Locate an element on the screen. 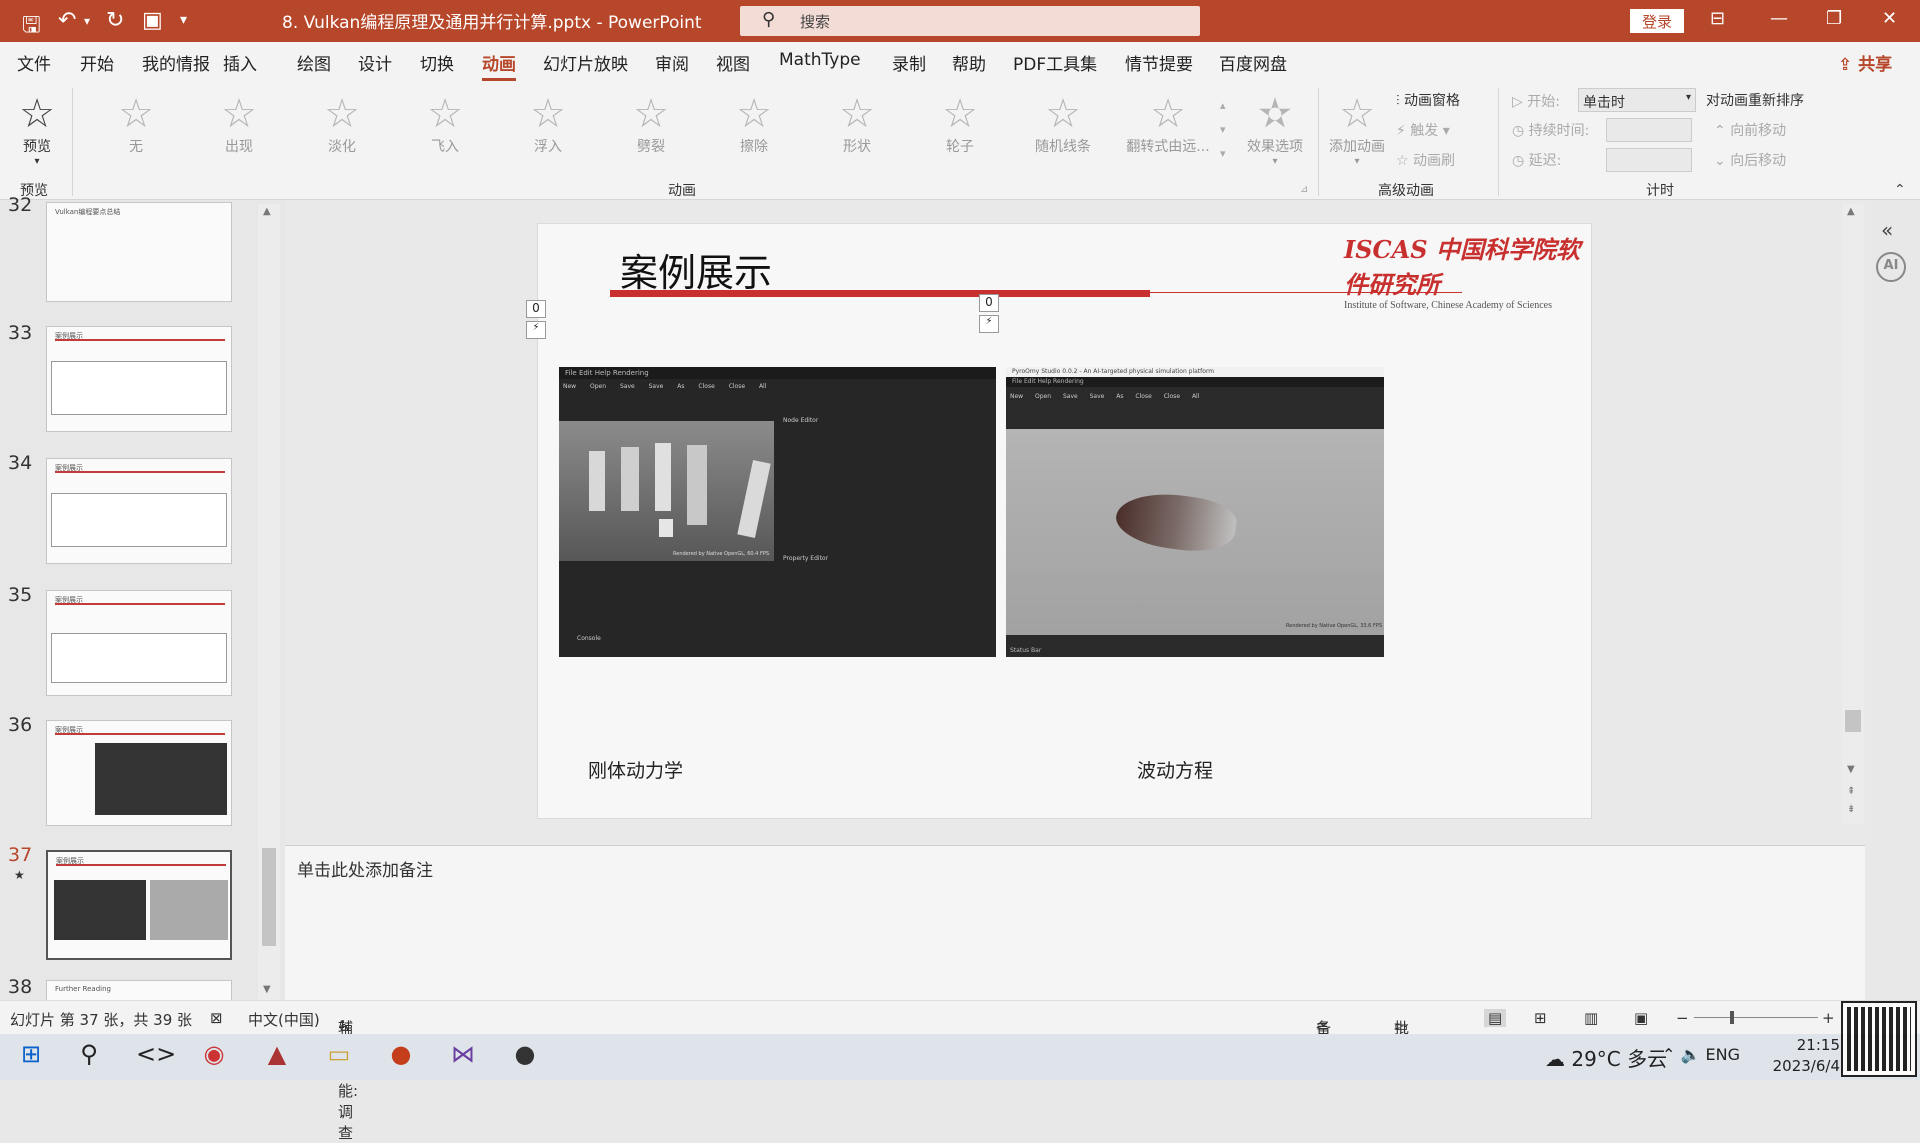  clock: 21:15 2023/6/4 is located at coordinates (1800, 1056).